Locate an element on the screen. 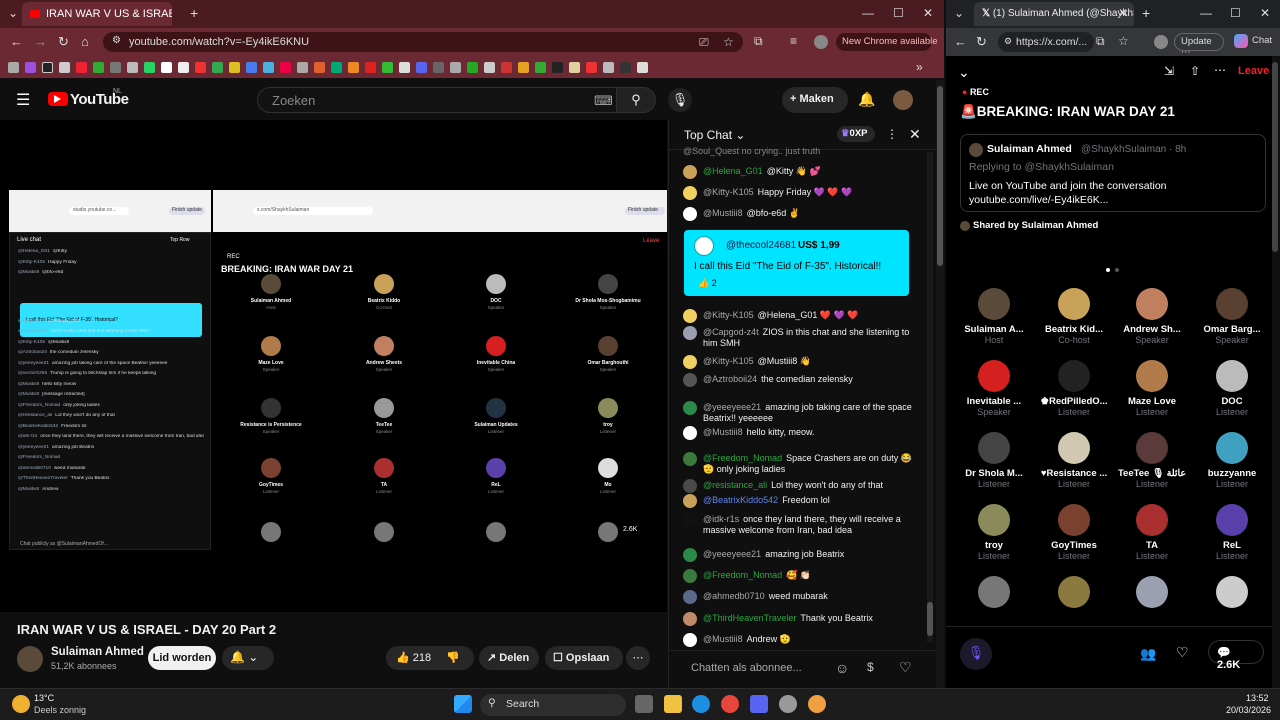  chat-username: @idk-r1s is located at coordinates (721, 519).